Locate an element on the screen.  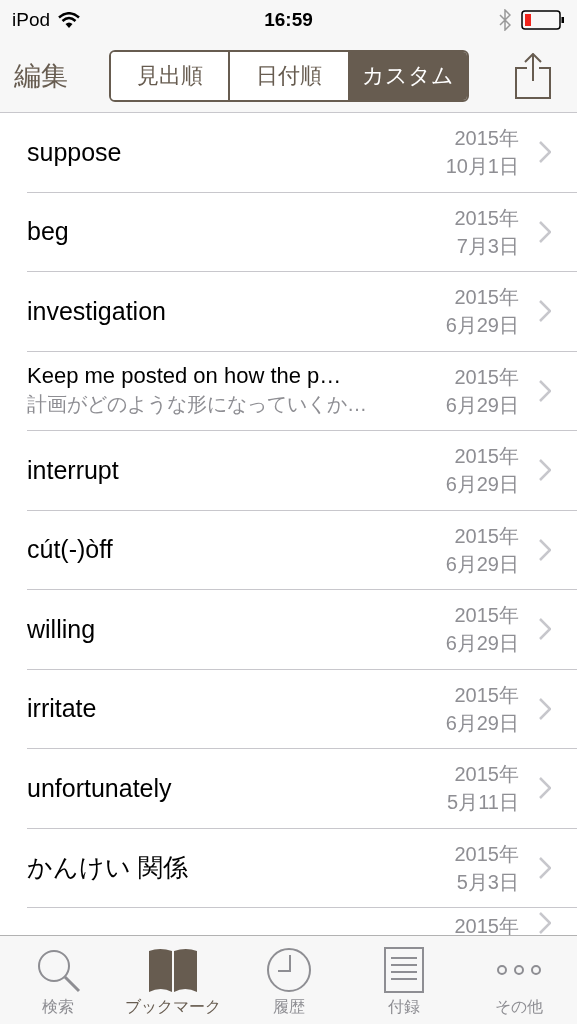
bluetooth-icon is located at coordinates (505, 20).